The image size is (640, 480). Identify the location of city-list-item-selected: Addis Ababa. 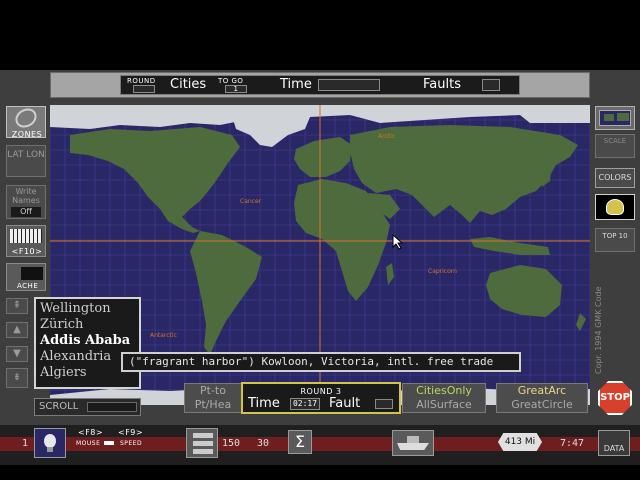
(87, 341).